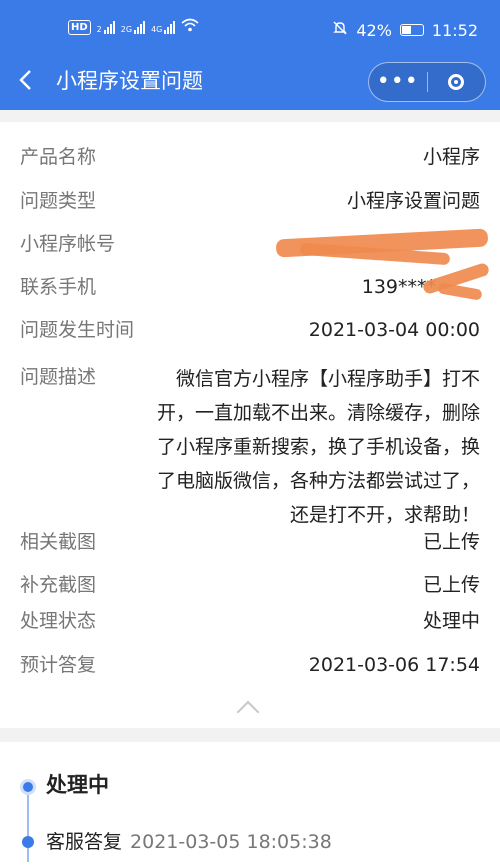 Image resolution: width=500 pixels, height=866 pixels. I want to click on signal-2g-icon: 2G, so click(133, 27).